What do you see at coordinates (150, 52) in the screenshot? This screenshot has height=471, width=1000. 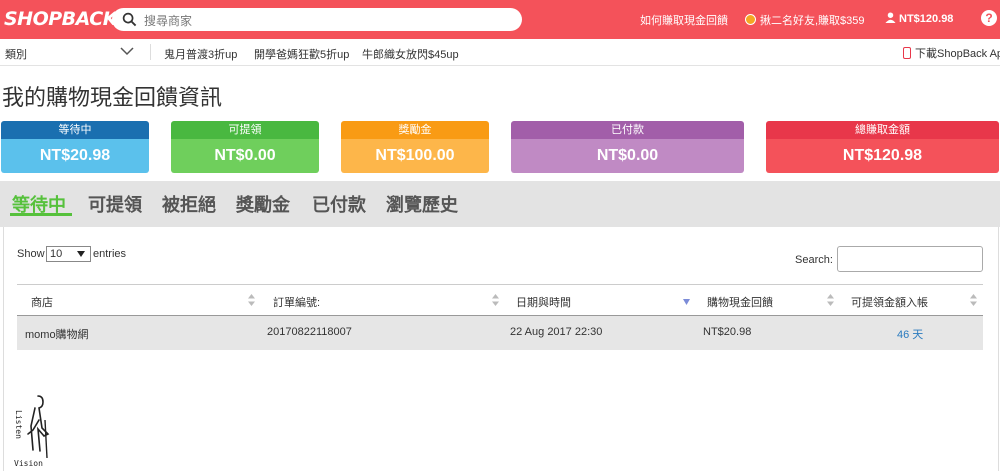 I see `divider` at bounding box center [150, 52].